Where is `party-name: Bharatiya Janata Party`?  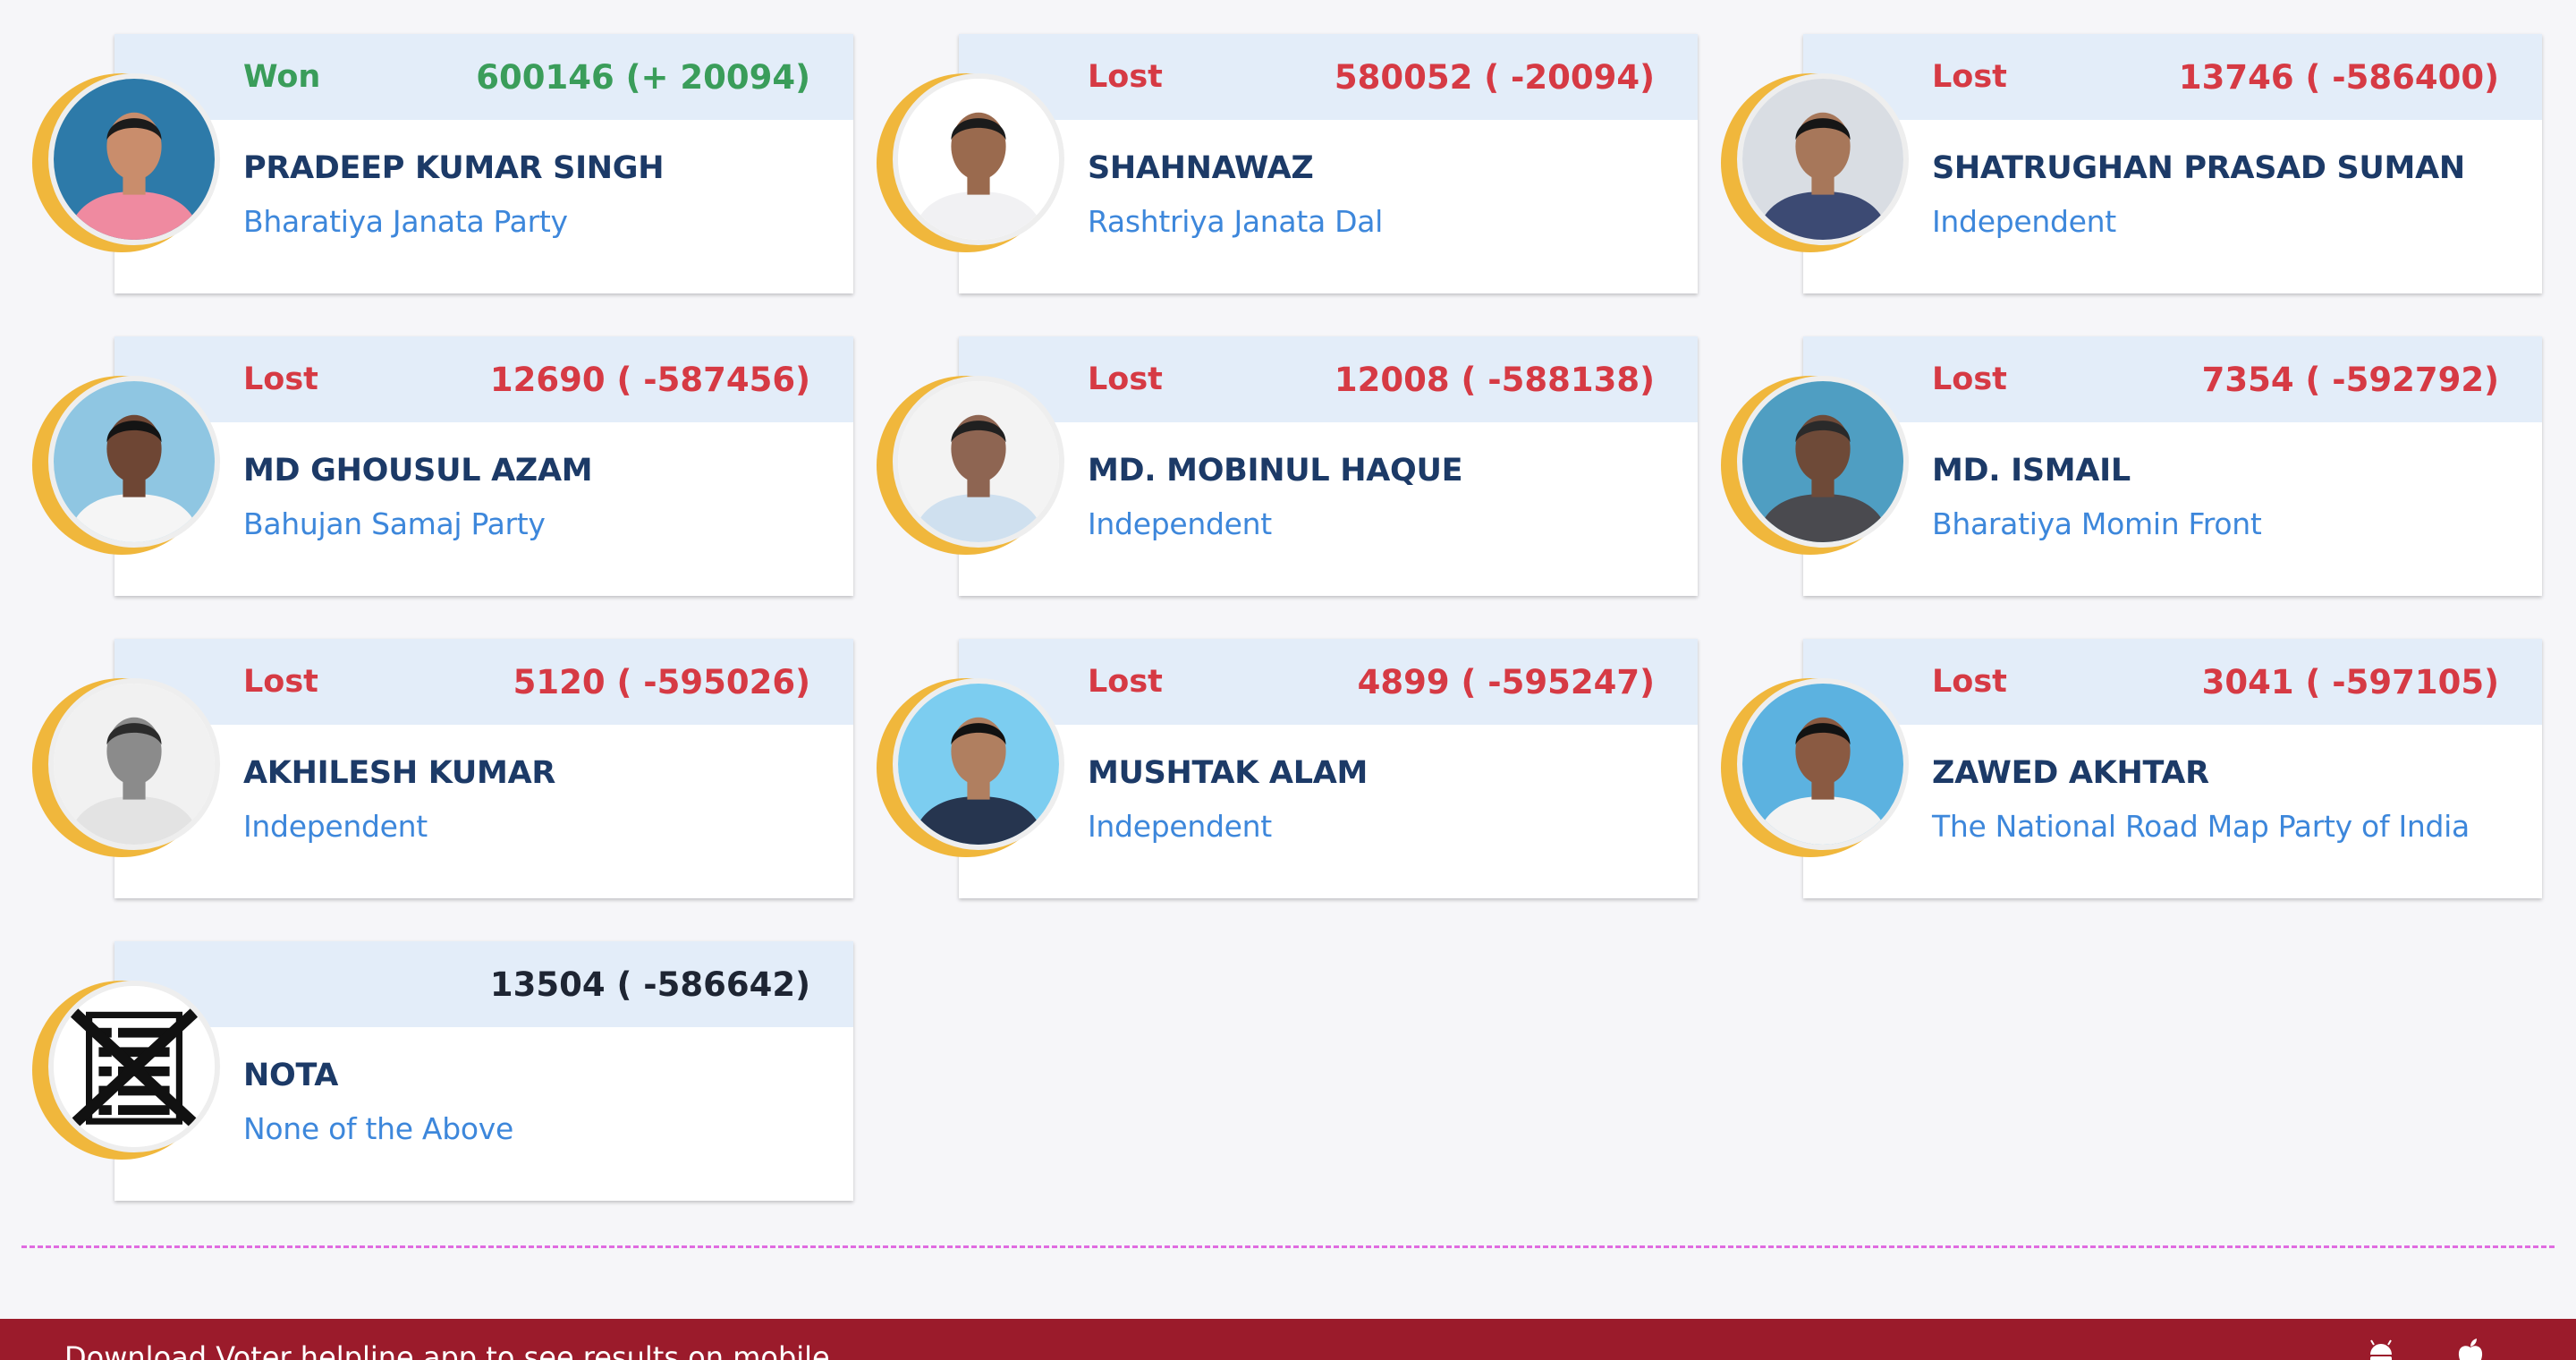 party-name: Bharatiya Janata Party is located at coordinates (405, 221).